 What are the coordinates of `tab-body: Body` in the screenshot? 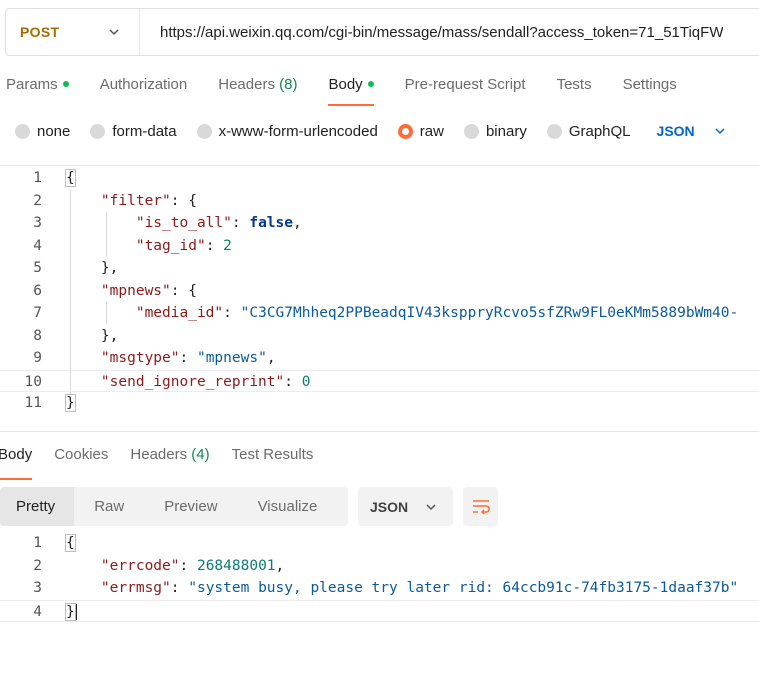 It's located at (351, 88).